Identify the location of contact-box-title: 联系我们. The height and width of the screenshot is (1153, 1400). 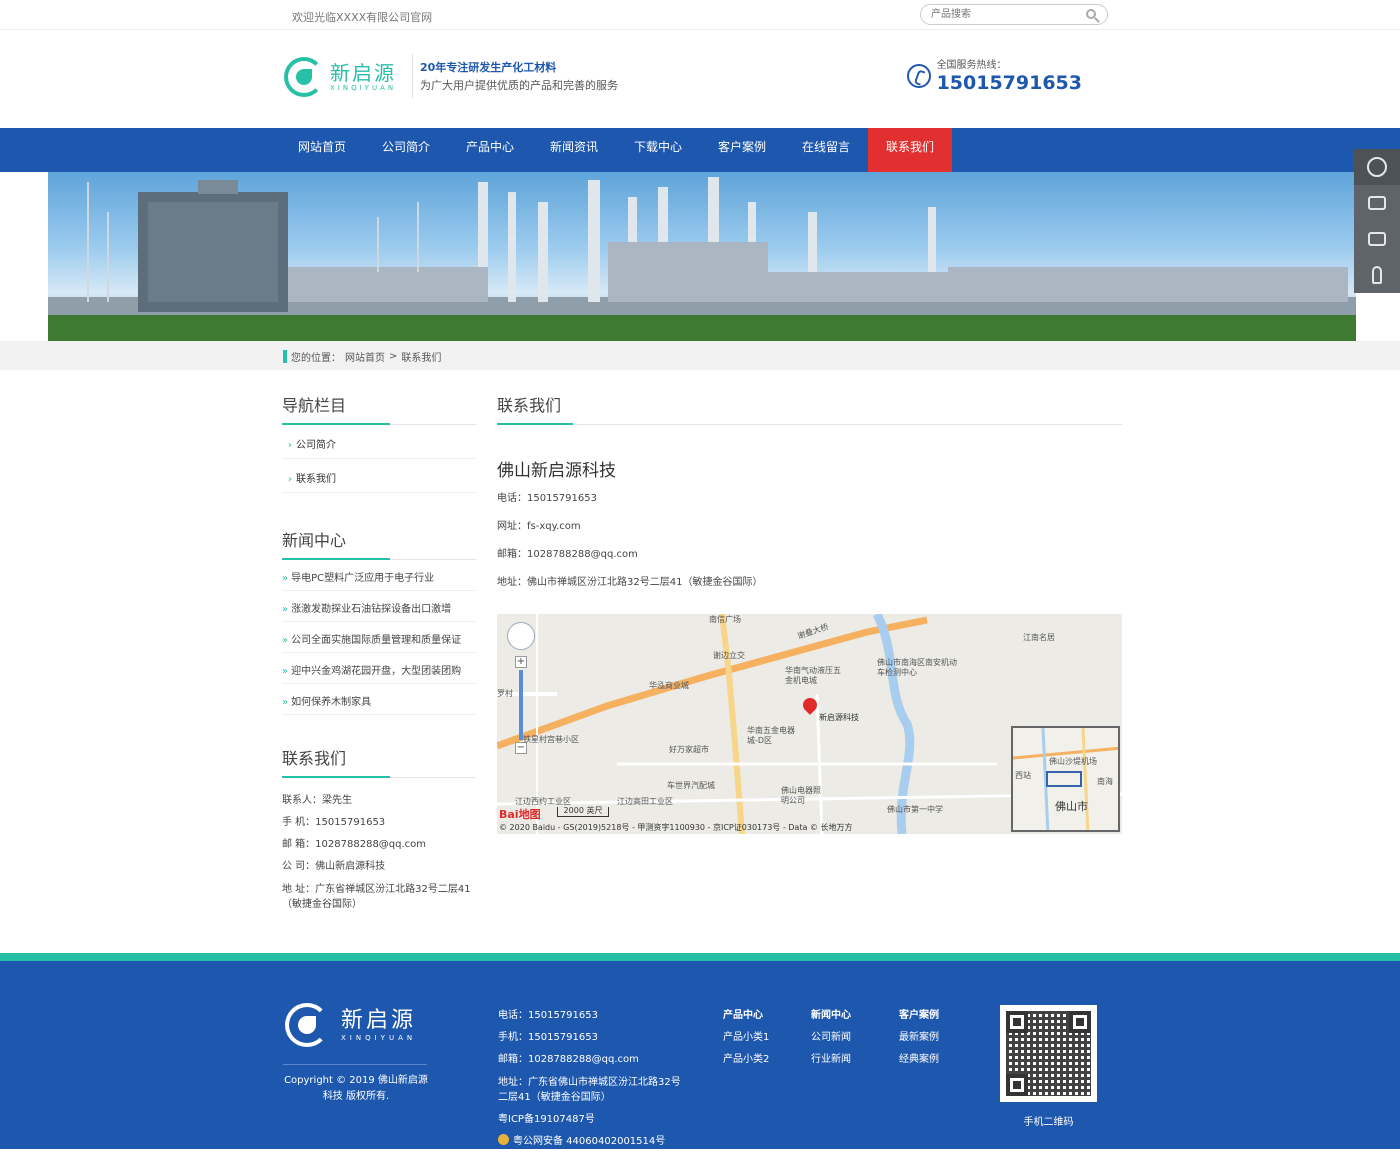
(379, 761).